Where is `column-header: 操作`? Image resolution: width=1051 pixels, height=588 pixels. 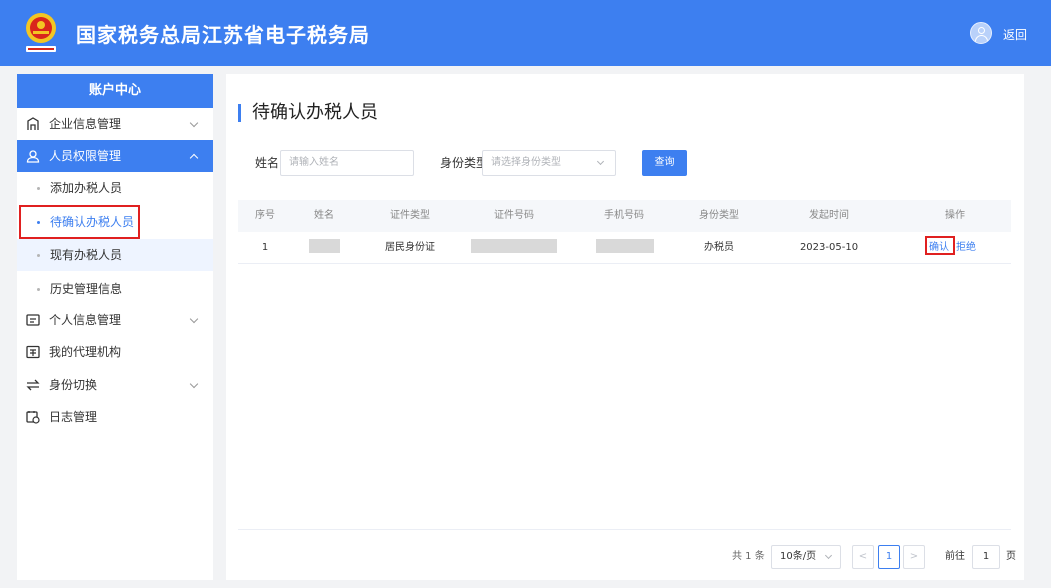 column-header: 操作 is located at coordinates (955, 215).